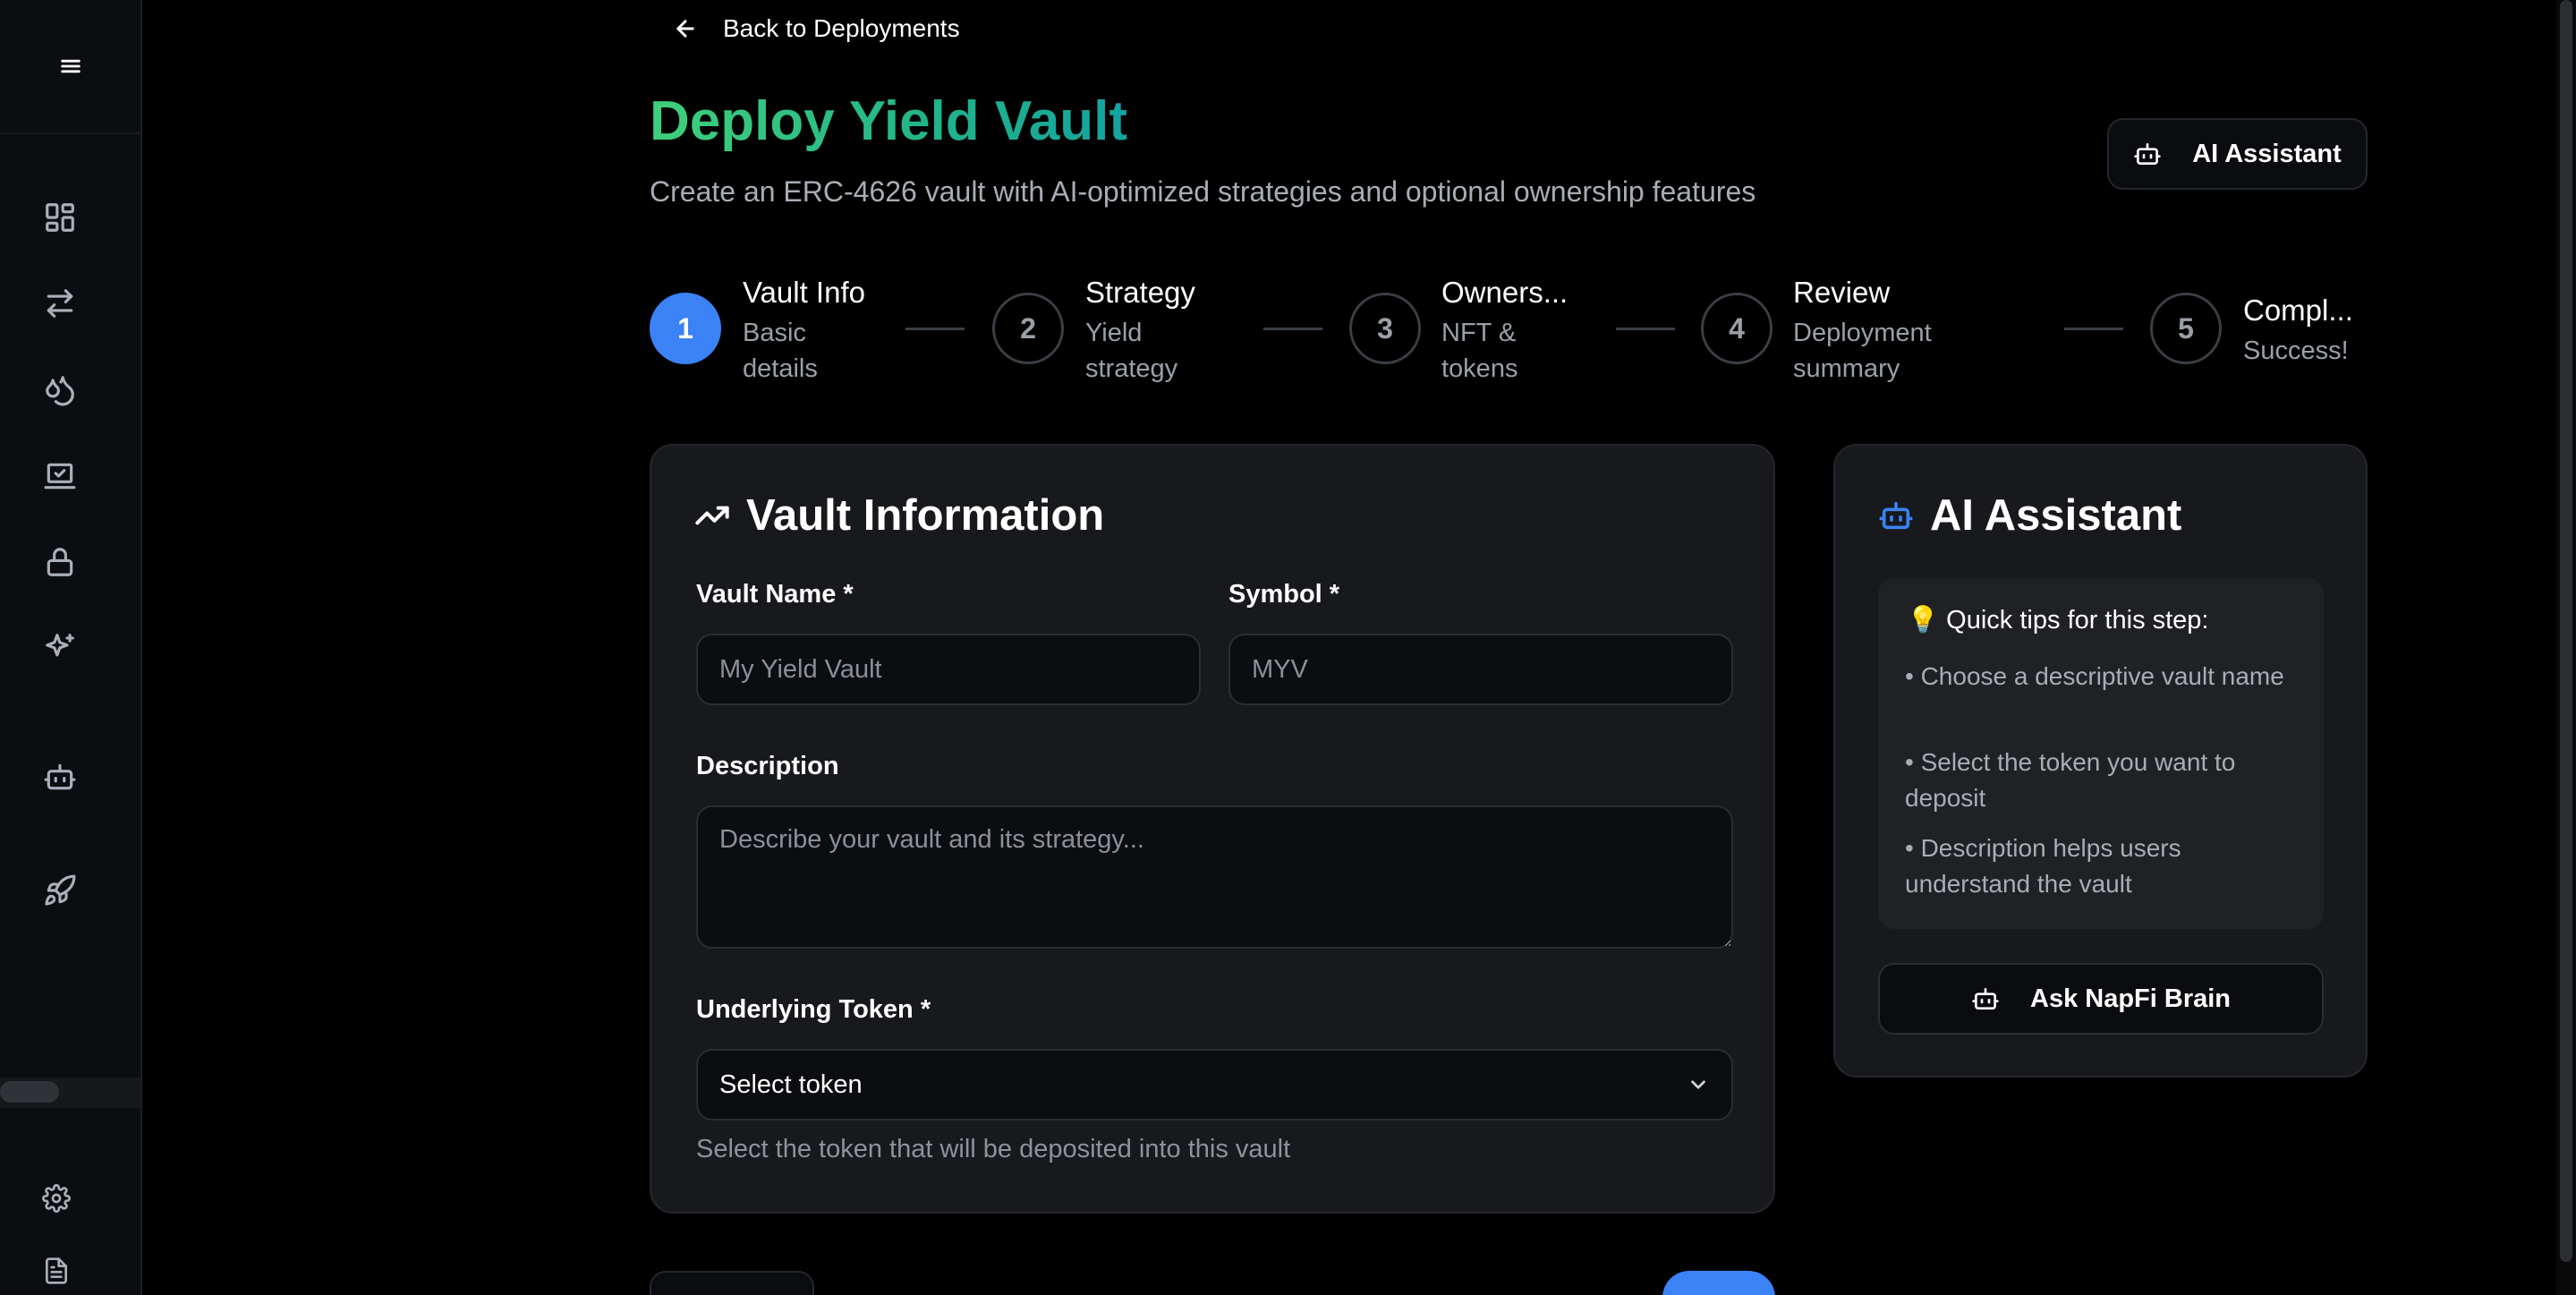  Describe the element at coordinates (1862, 333) in the screenshot. I see `step-4-subtitle-line1: Deployment` at that location.